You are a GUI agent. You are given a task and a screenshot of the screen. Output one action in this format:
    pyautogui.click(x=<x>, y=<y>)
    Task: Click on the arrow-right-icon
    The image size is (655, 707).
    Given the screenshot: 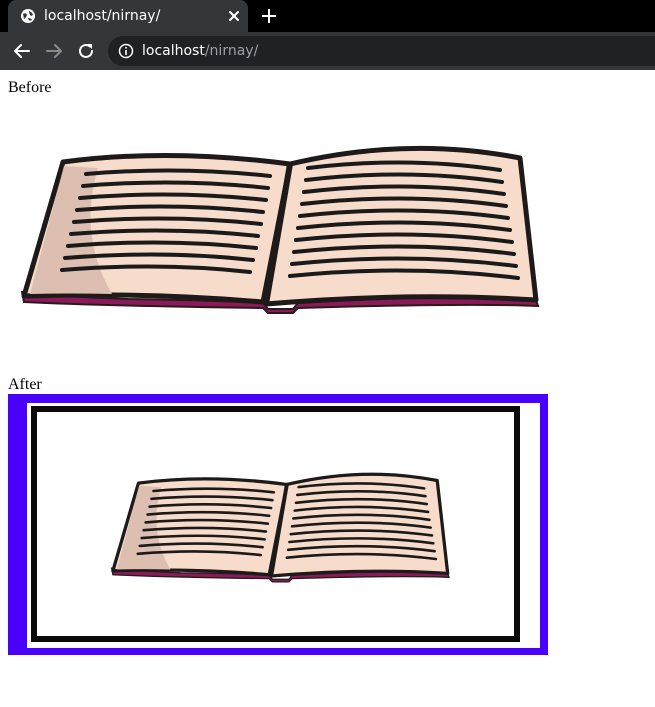 What is the action you would take?
    pyautogui.click(x=54, y=51)
    